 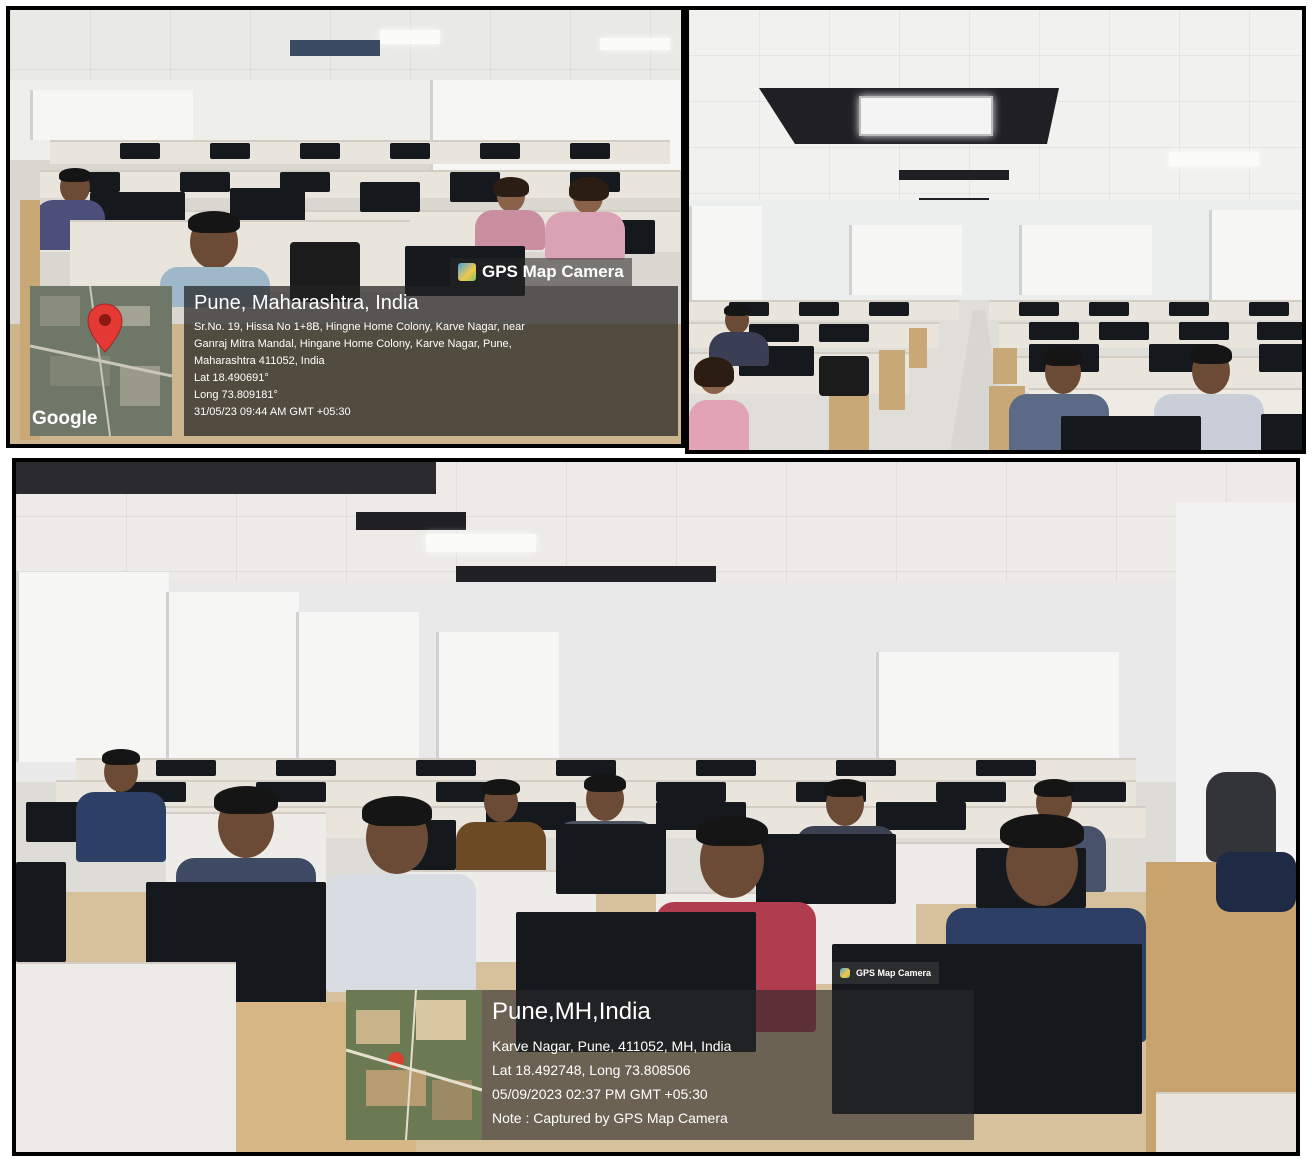 I want to click on longitude: Long 73.809181°, so click(x=236, y=395).